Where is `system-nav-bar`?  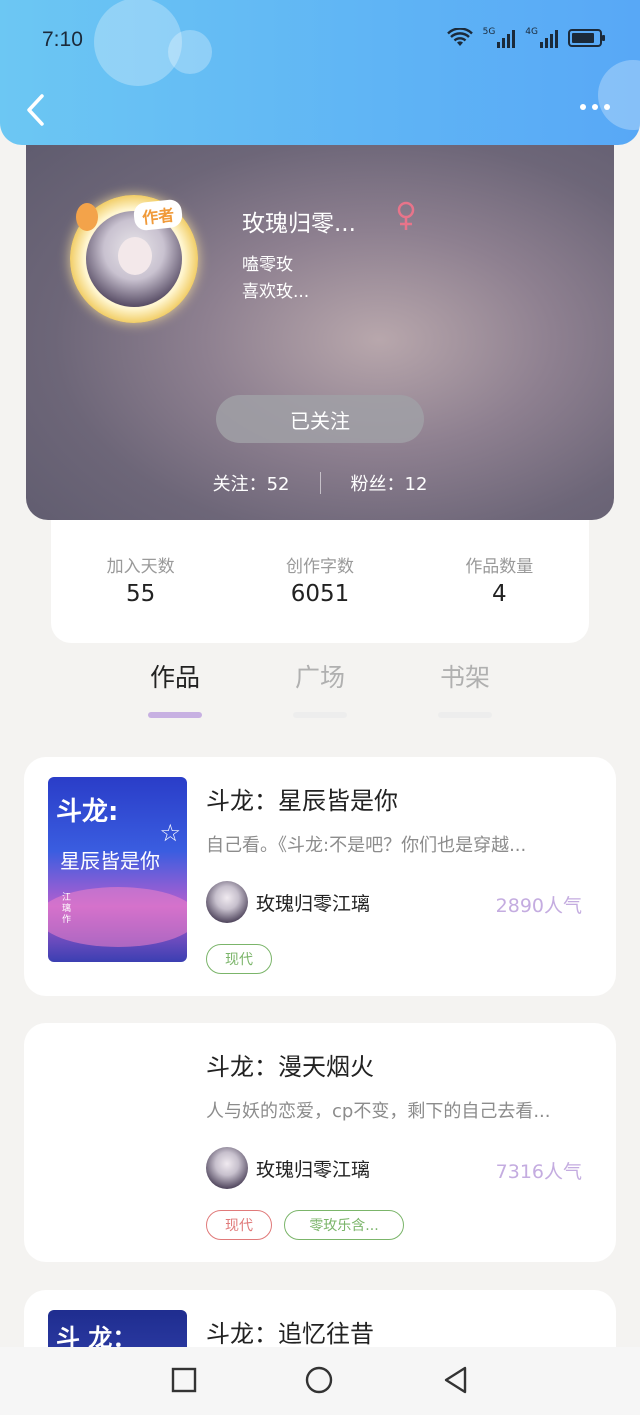 system-nav-bar is located at coordinates (320, 1381).